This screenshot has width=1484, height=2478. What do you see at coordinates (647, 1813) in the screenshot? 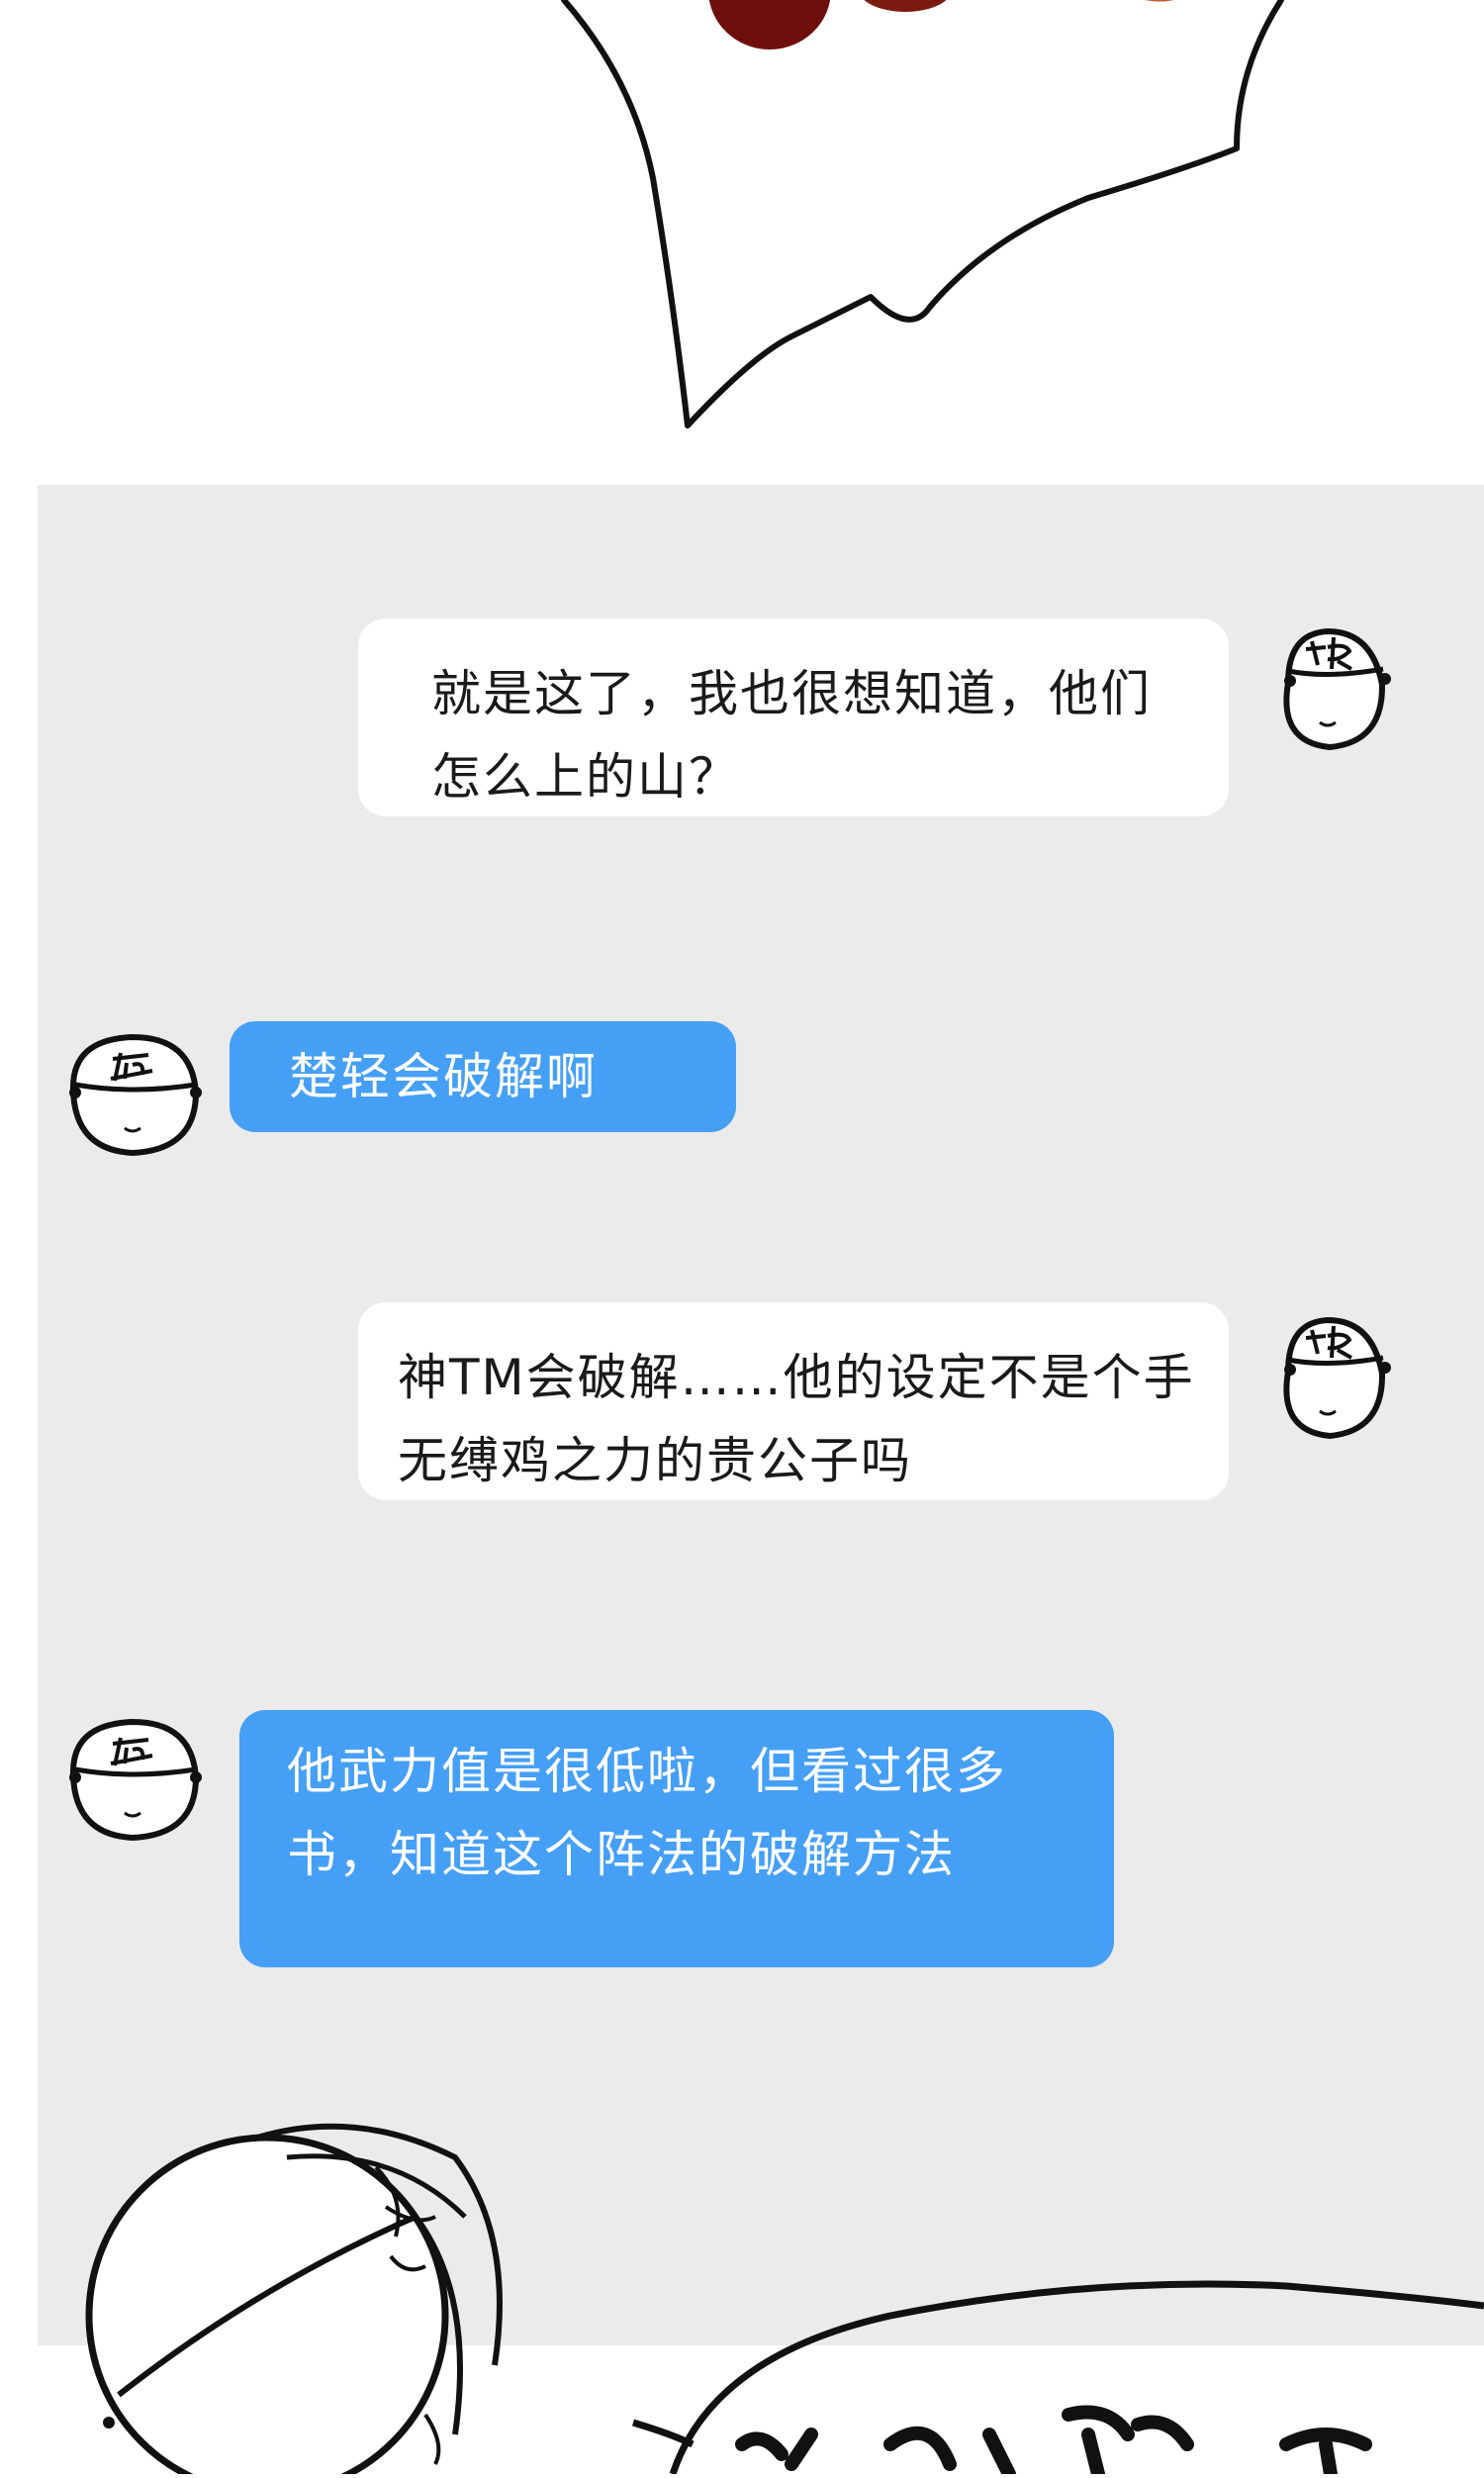
I see `message-text: 他武力值是很低啦，但看过很多书，知道这个阵法的破解方法` at bounding box center [647, 1813].